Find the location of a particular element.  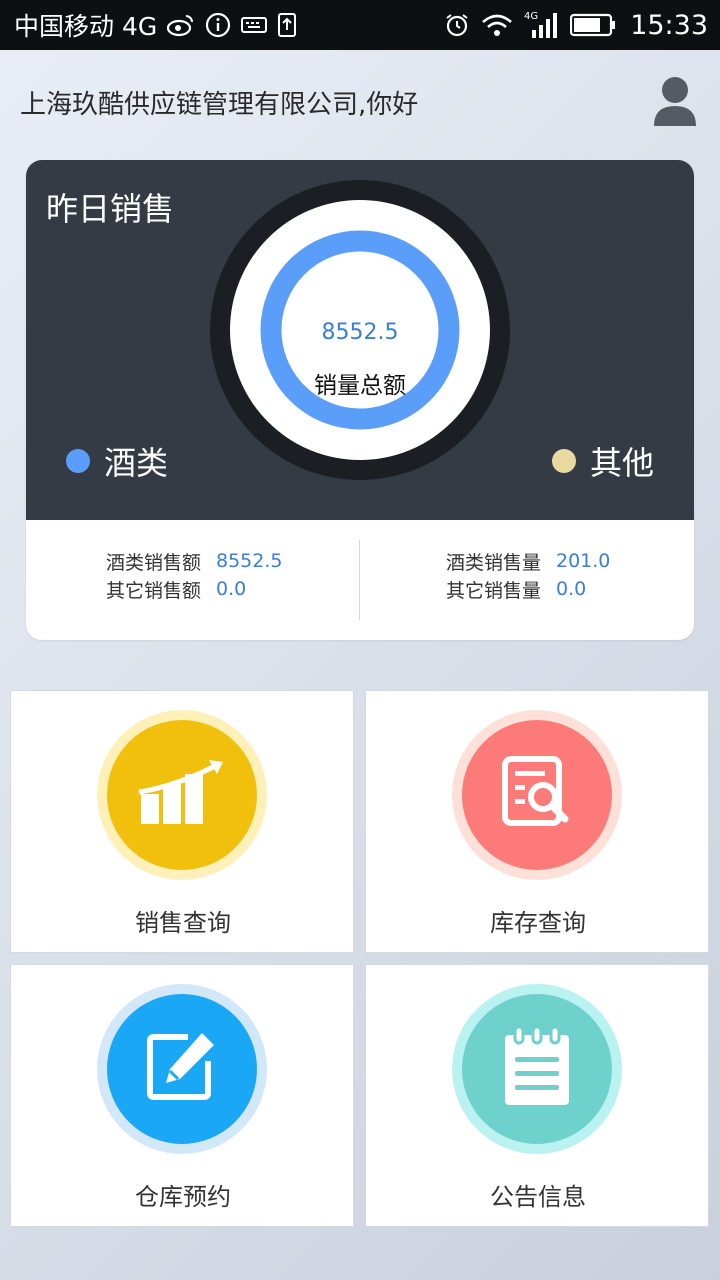

alarm-icon is located at coordinates (457, 25).